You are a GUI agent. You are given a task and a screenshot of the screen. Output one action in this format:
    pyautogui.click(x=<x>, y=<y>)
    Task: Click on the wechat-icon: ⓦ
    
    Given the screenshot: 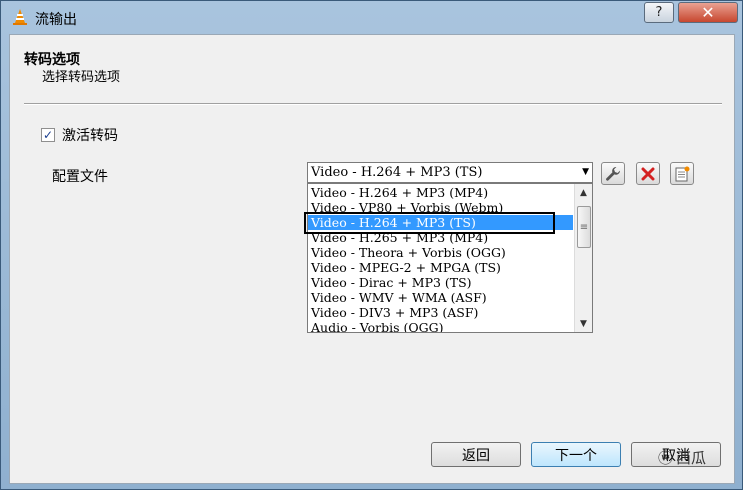 What is the action you would take?
    pyautogui.click(x=666, y=458)
    